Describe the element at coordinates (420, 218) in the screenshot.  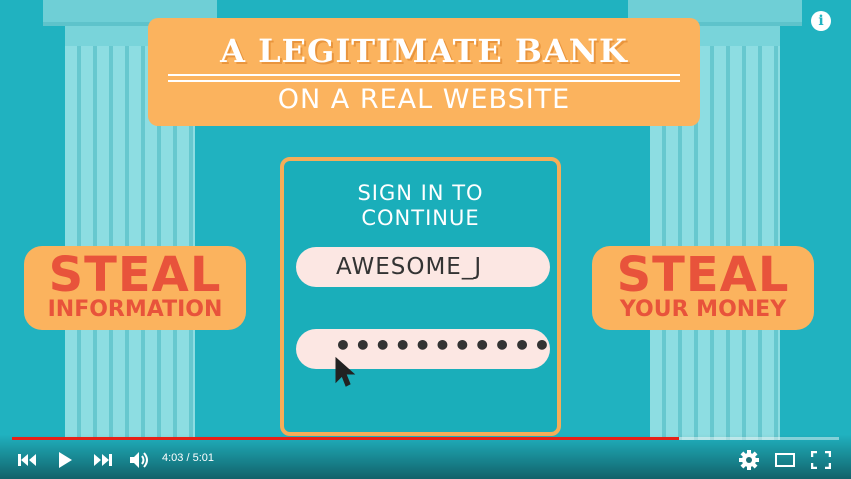
I see `login-heading-line2: CONTINUE` at that location.